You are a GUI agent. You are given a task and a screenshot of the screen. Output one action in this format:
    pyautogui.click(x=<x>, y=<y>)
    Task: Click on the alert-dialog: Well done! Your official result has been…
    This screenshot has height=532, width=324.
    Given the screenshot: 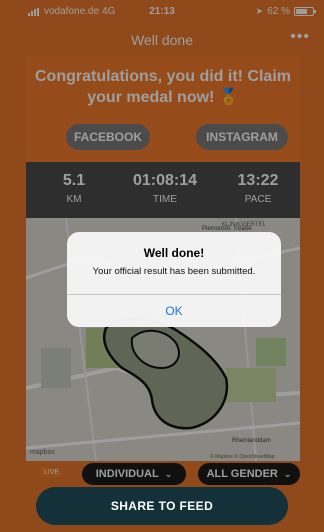 What is the action you would take?
    pyautogui.click(x=174, y=279)
    